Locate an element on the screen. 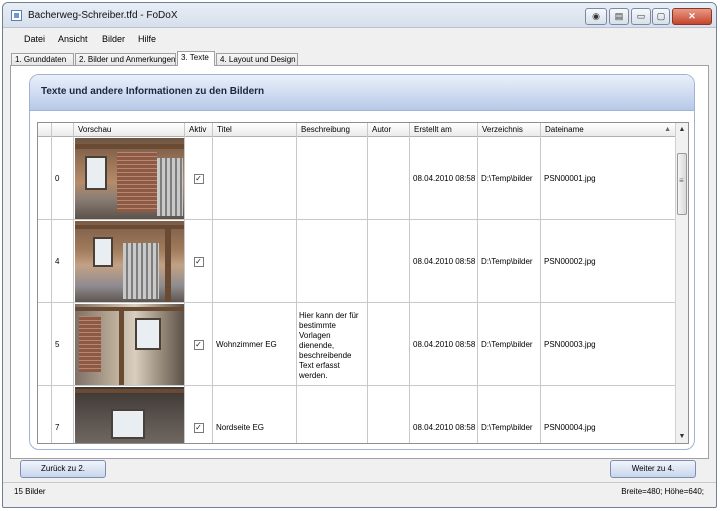 The image size is (720, 511). dateiname-cell: PSN00004.jpg is located at coordinates (608, 414).